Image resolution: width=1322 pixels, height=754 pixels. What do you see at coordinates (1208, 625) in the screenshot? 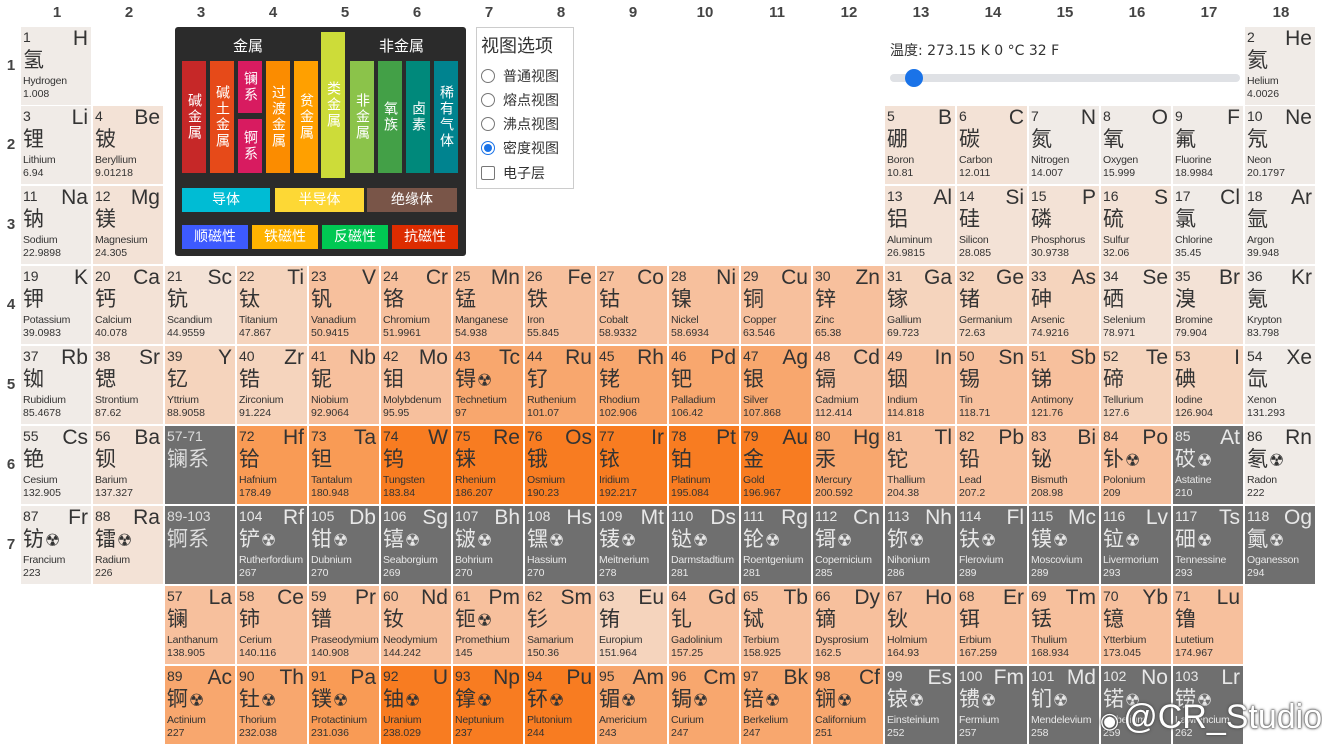
I see `element-cell: 71 Lu 镥 Lutetium 174.967` at bounding box center [1208, 625].